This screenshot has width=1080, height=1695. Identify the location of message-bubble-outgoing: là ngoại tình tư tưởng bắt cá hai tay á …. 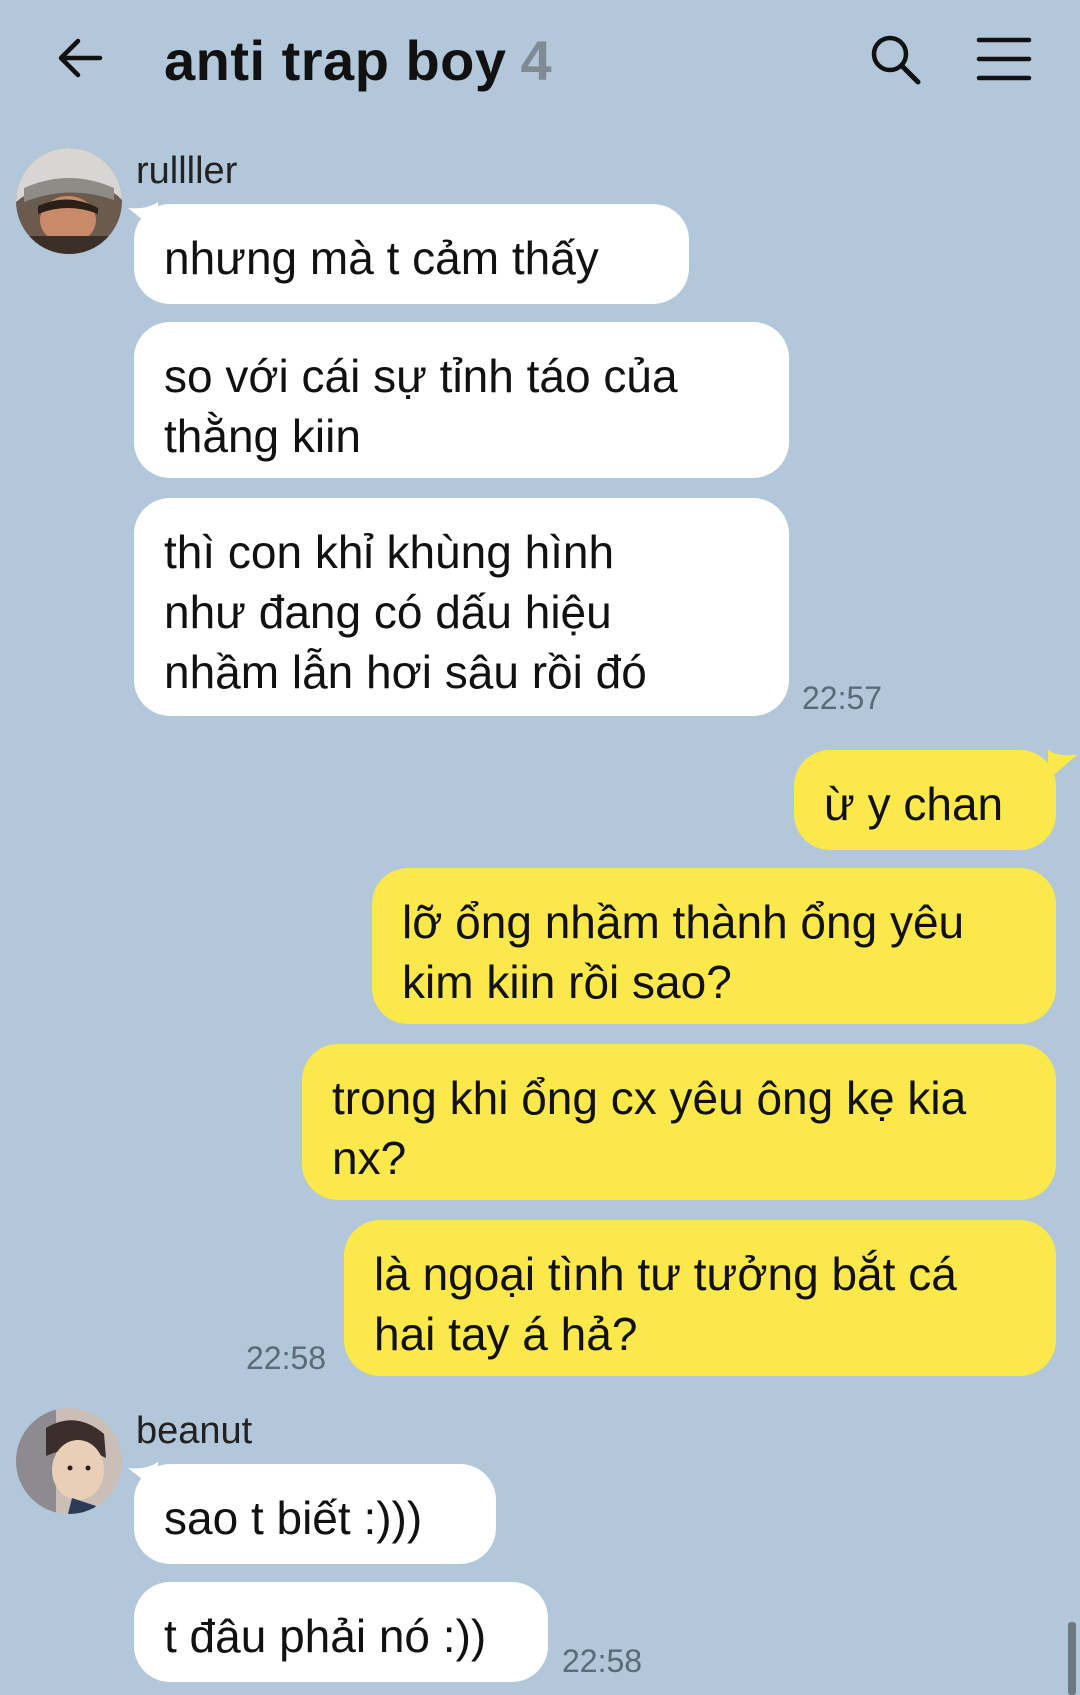
(700, 1298).